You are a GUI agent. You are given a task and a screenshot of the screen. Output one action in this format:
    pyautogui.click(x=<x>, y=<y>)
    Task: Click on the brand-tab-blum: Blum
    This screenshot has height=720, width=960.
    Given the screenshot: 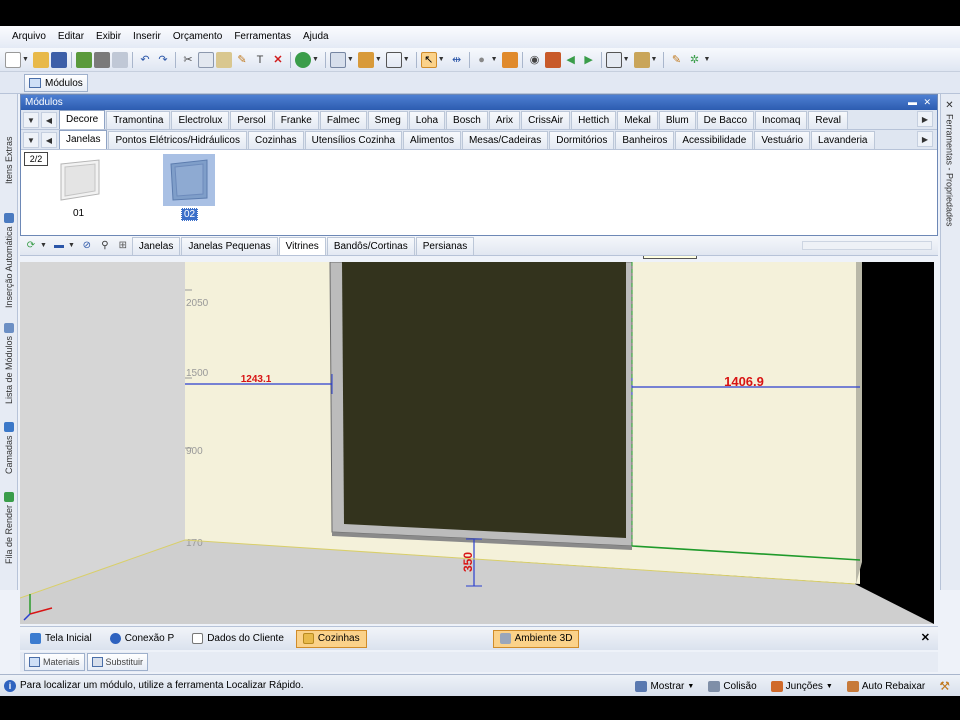 What is the action you would take?
    pyautogui.click(x=677, y=120)
    